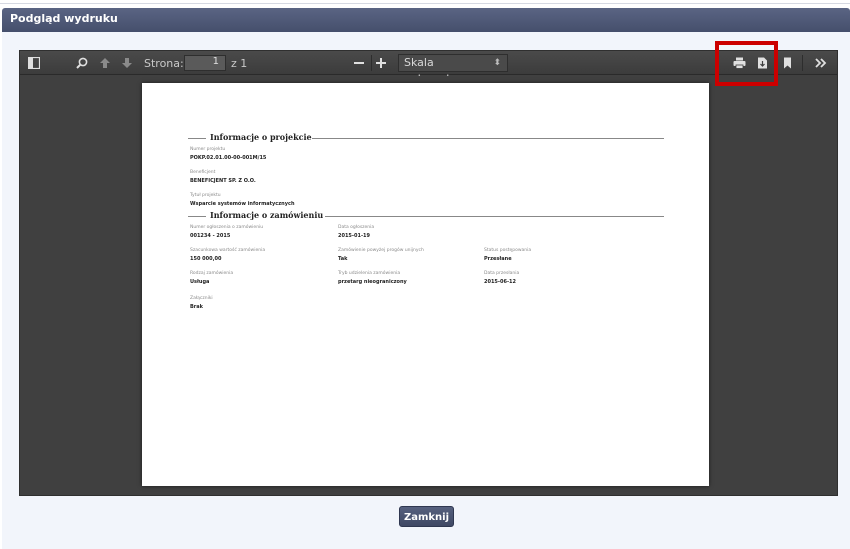  Describe the element at coordinates (382, 63) in the screenshot. I see `zoom-in-icon` at that location.